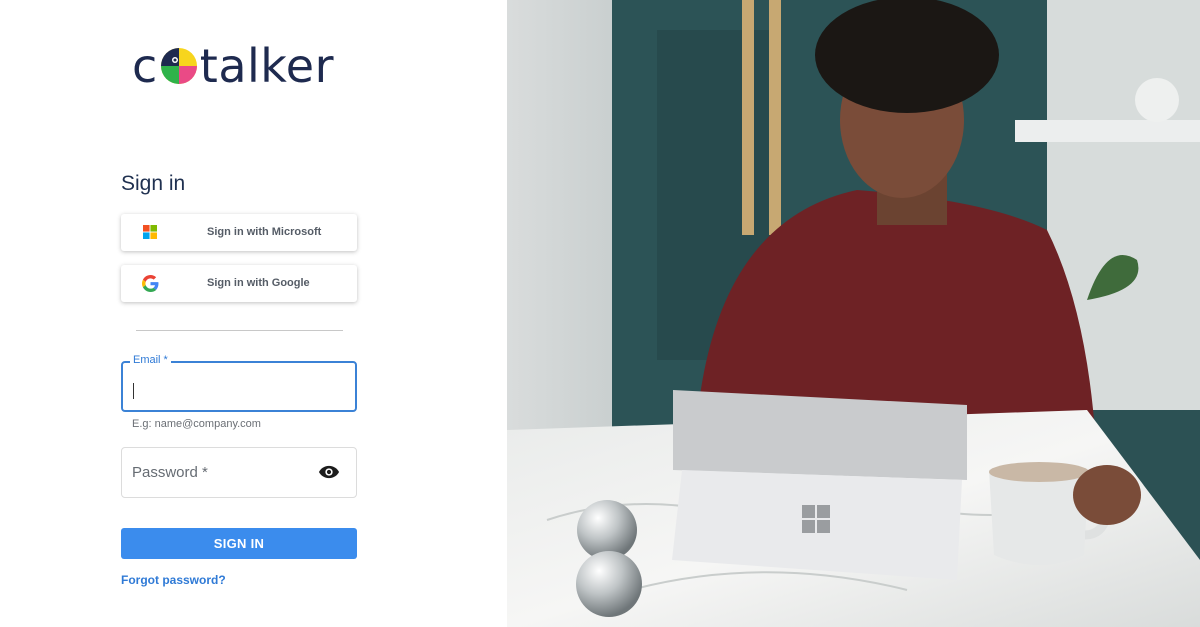 The width and height of the screenshot is (1200, 627). Describe the element at coordinates (173, 580) in the screenshot. I see `forgot-password-link: Forgot password?` at that location.